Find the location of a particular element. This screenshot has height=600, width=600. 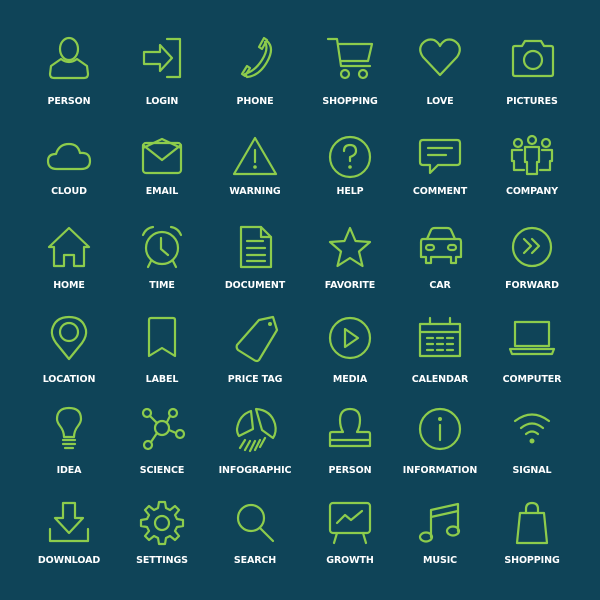

molecule-icon is located at coordinates (163, 429).